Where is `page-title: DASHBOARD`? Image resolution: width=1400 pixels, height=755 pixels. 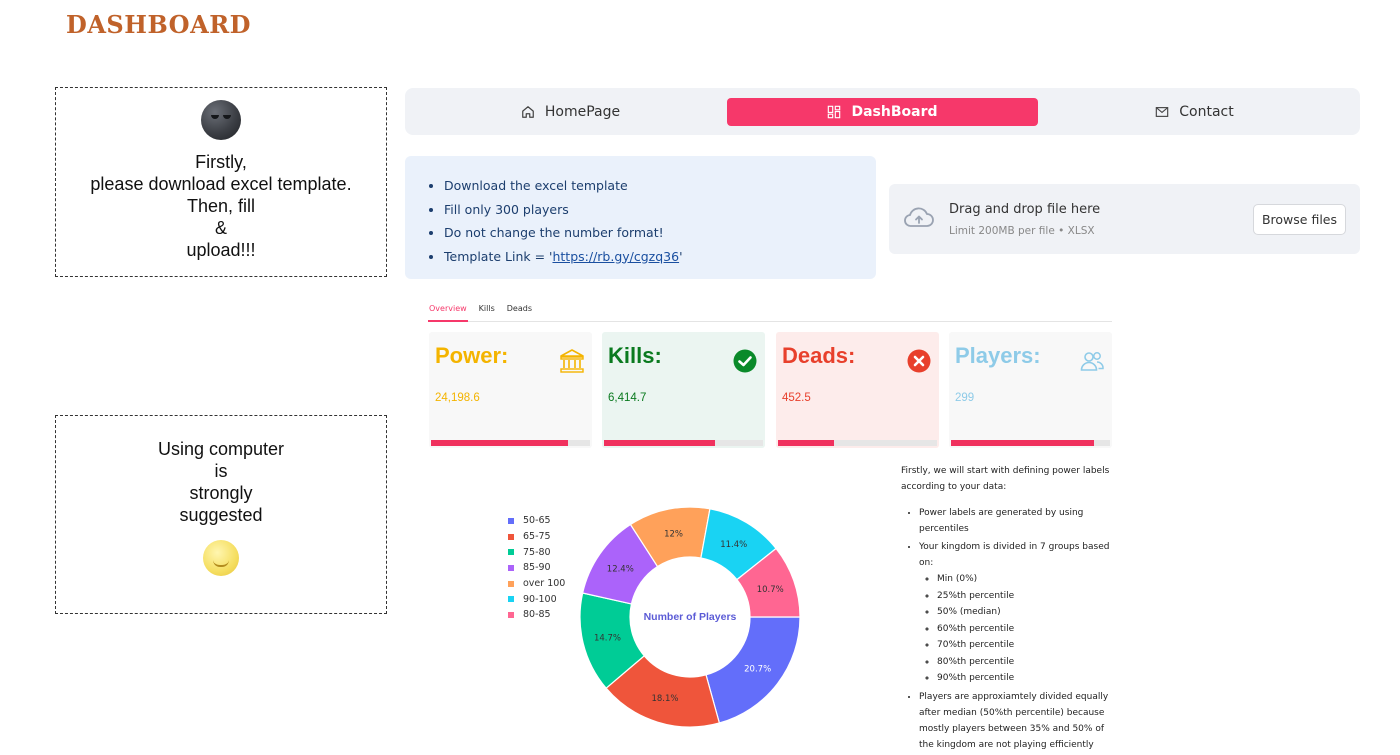
page-title: DASHBOARD is located at coordinates (158, 24).